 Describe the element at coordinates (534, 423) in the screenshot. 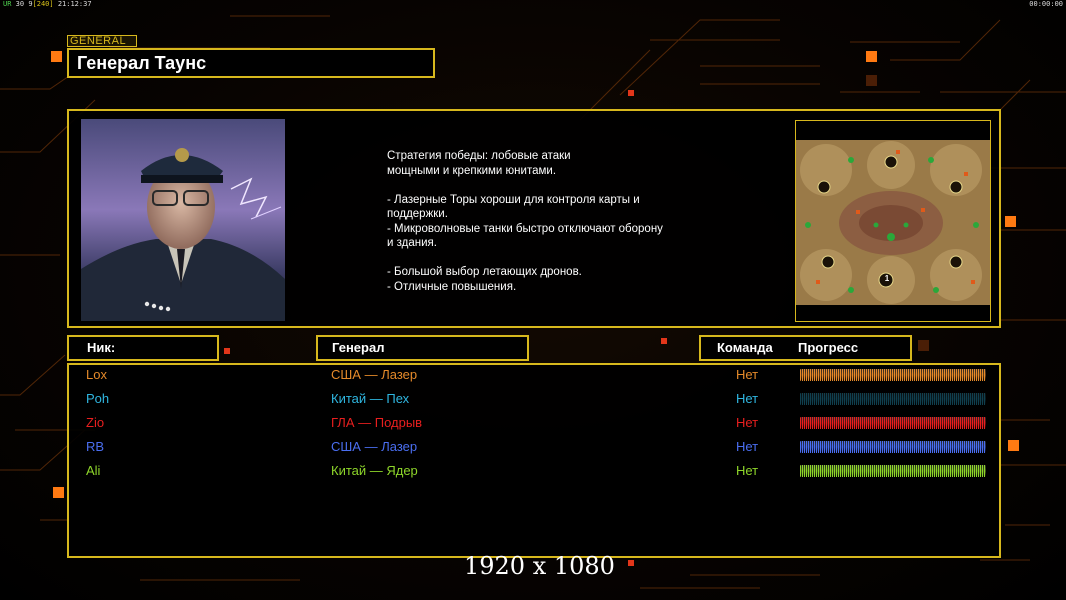

I see `player-row: Zio ГЛА — Подрыв Нет` at that location.